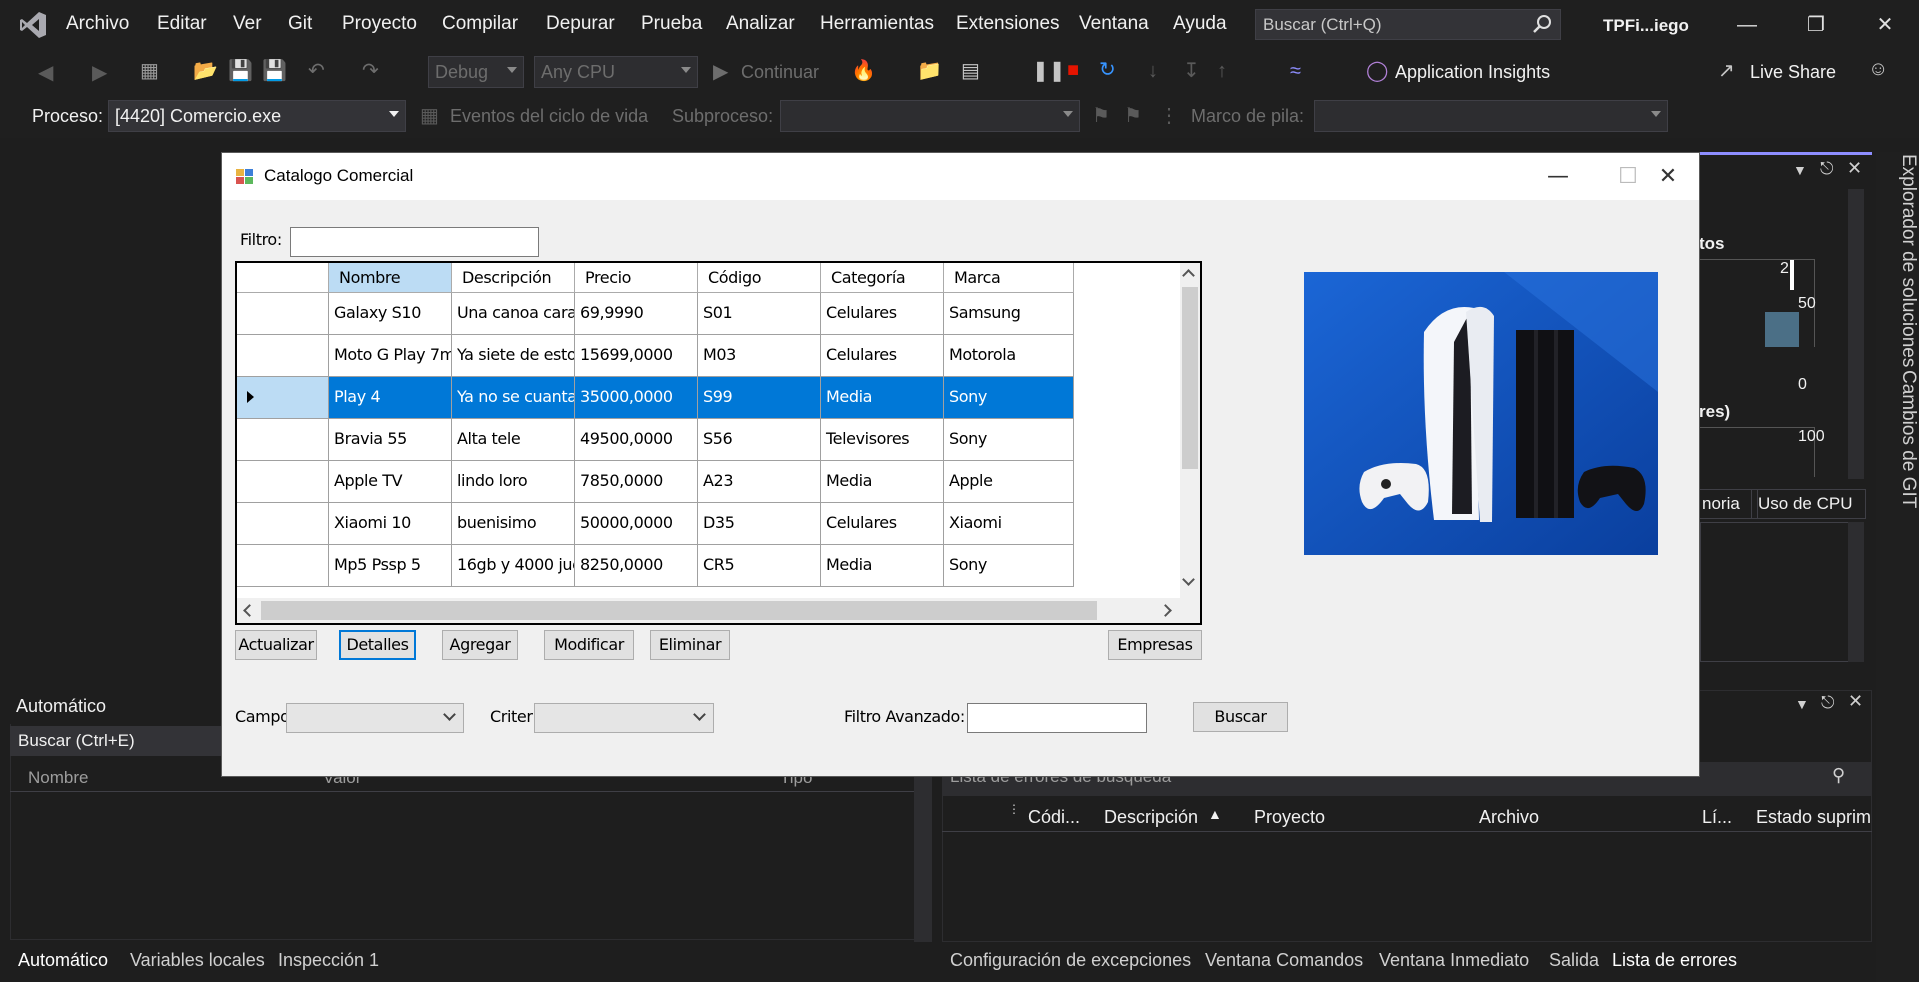  What do you see at coordinates (379, 24) in the screenshot?
I see `menu-proyecto: Proyecto` at bounding box center [379, 24].